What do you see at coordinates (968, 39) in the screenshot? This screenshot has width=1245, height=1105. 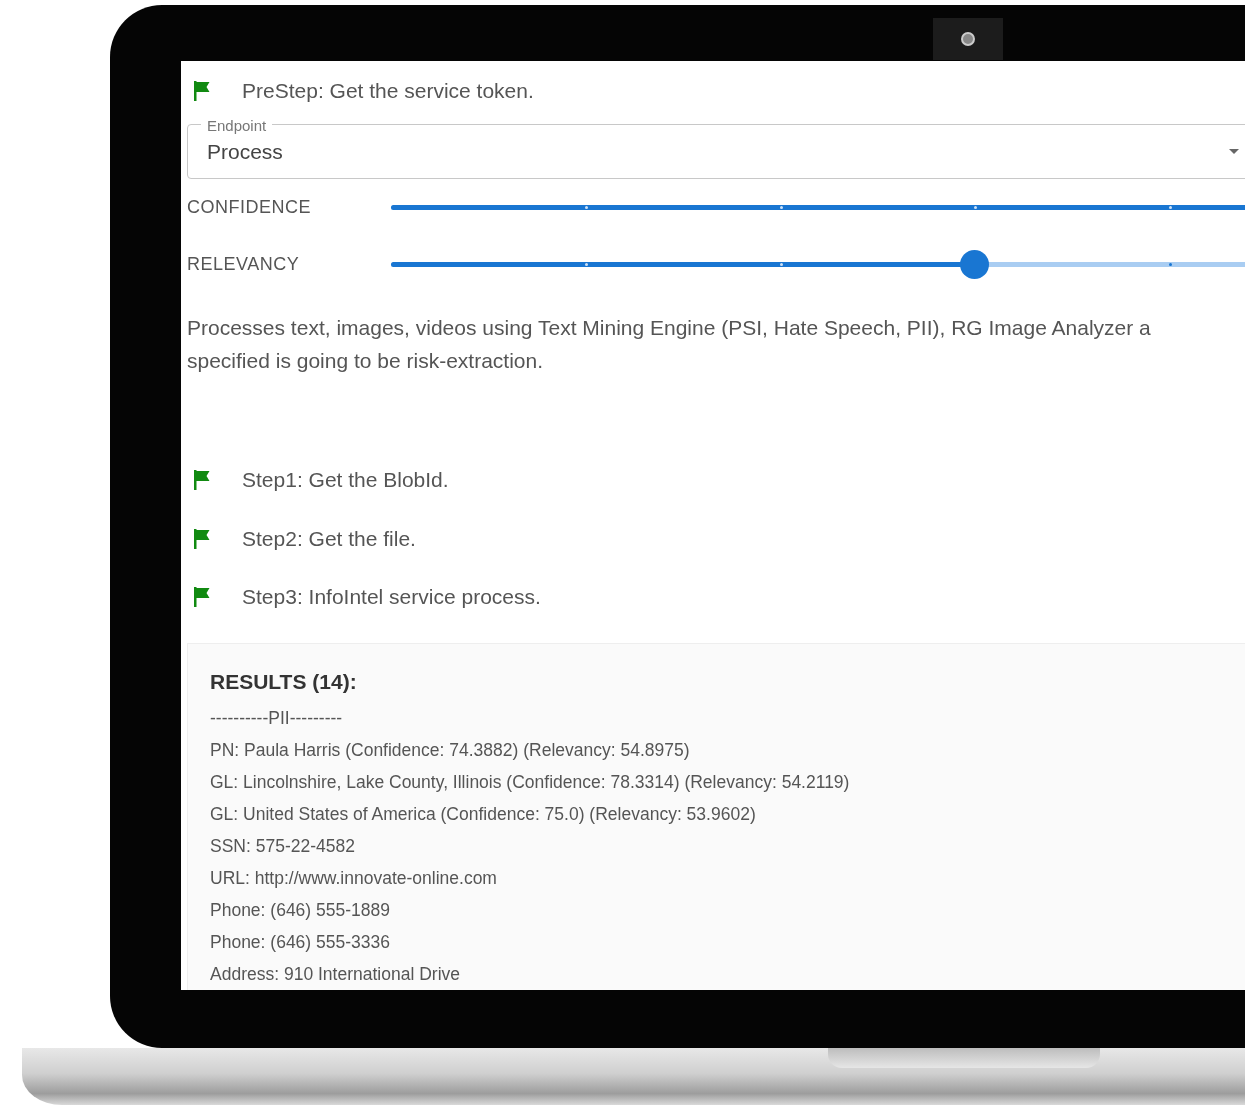 I see `camera-icon` at bounding box center [968, 39].